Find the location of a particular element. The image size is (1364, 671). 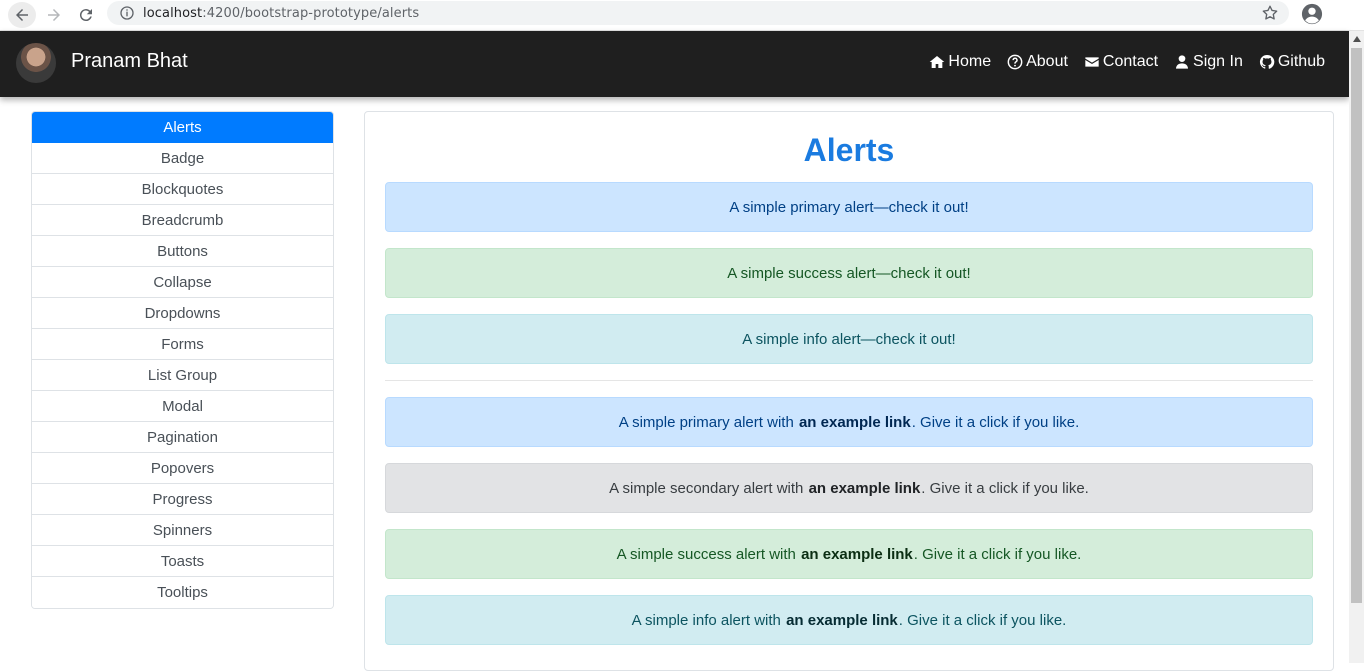

nav-link-label: Home is located at coordinates (970, 61).